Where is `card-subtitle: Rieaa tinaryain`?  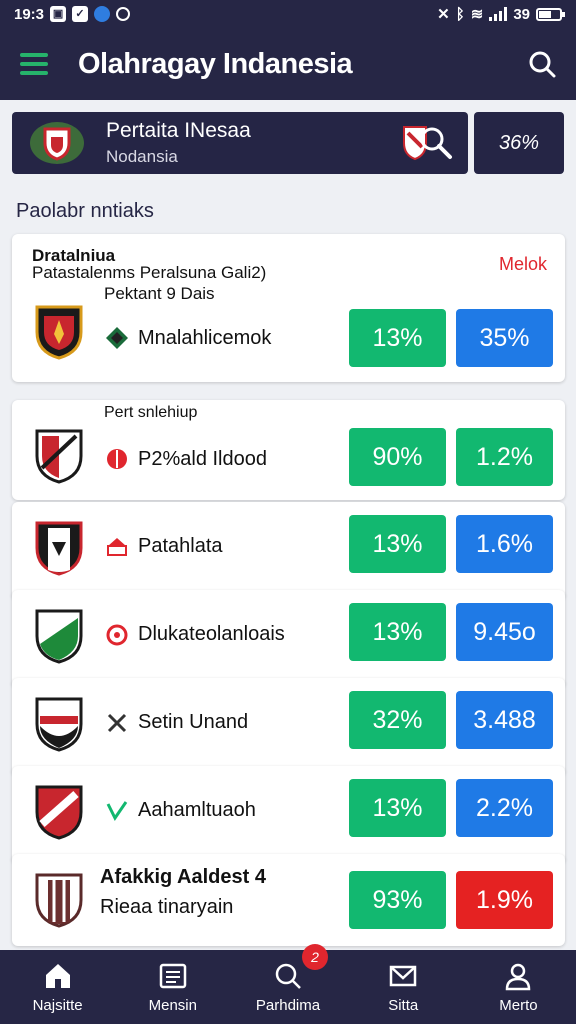 card-subtitle: Rieaa tinaryain is located at coordinates (167, 907).